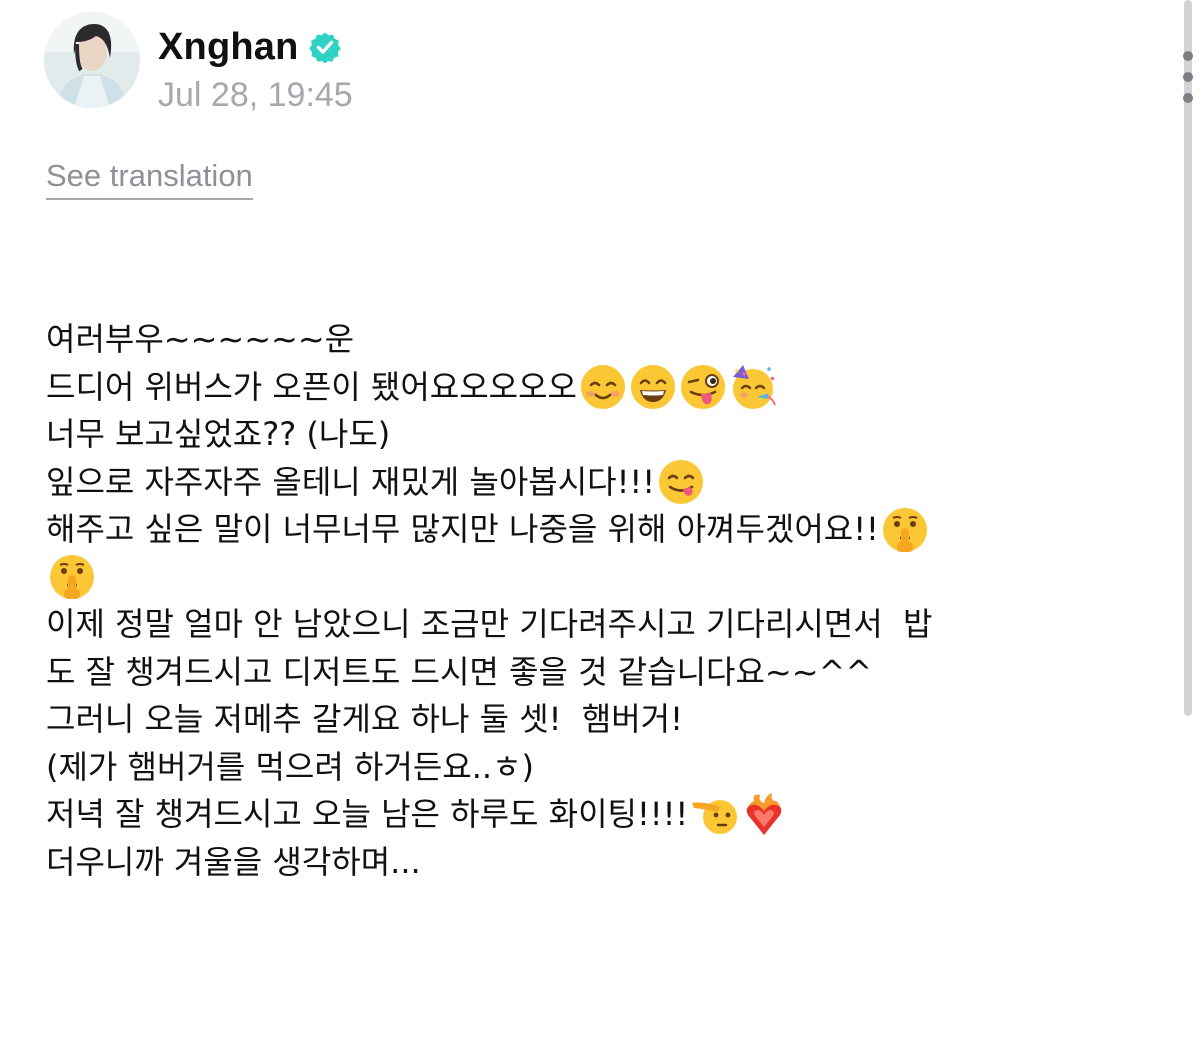  Describe the element at coordinates (311, 386) in the screenshot. I see `post-line-text: 드디어 위버스가 오픈이 됐어요오오오오` at that location.